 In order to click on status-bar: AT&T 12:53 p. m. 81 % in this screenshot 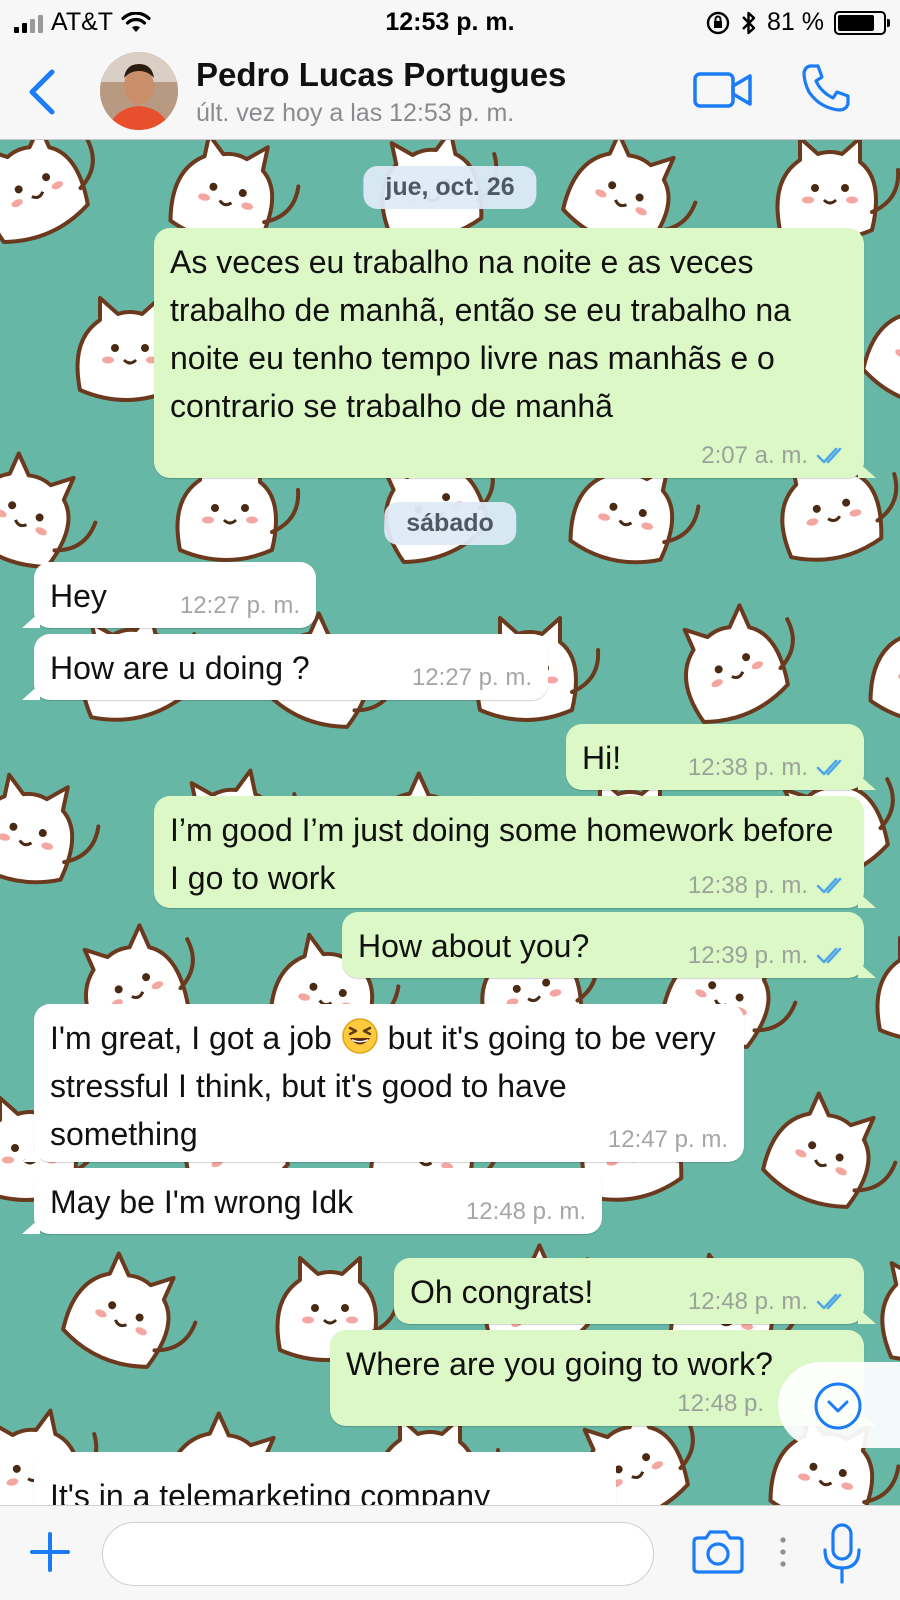, I will do `click(450, 22)`.